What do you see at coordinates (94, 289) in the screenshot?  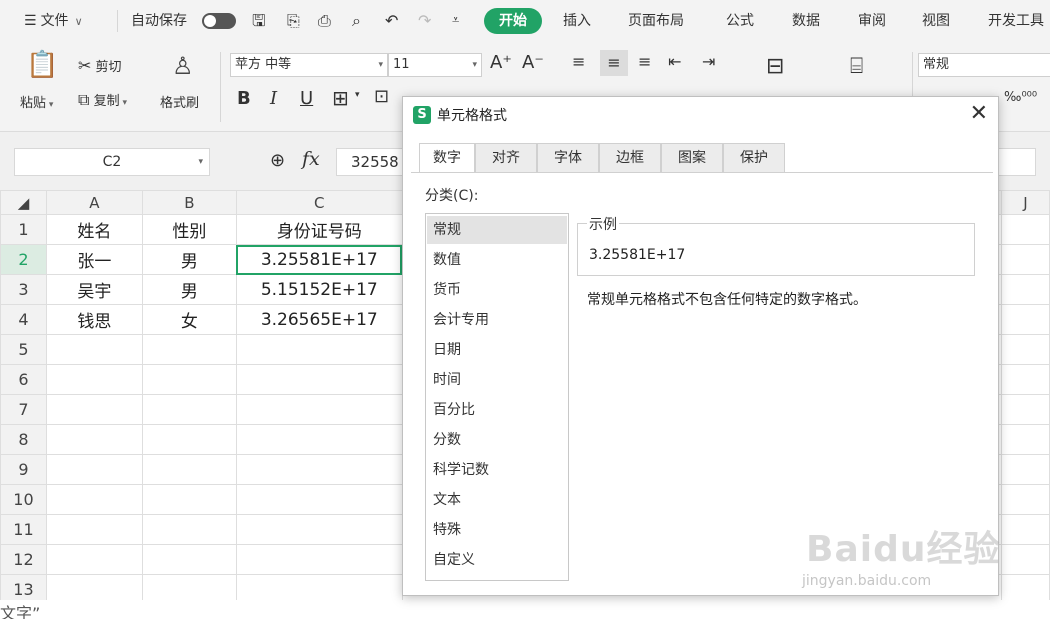 I see `cell-a3: 吴宇` at bounding box center [94, 289].